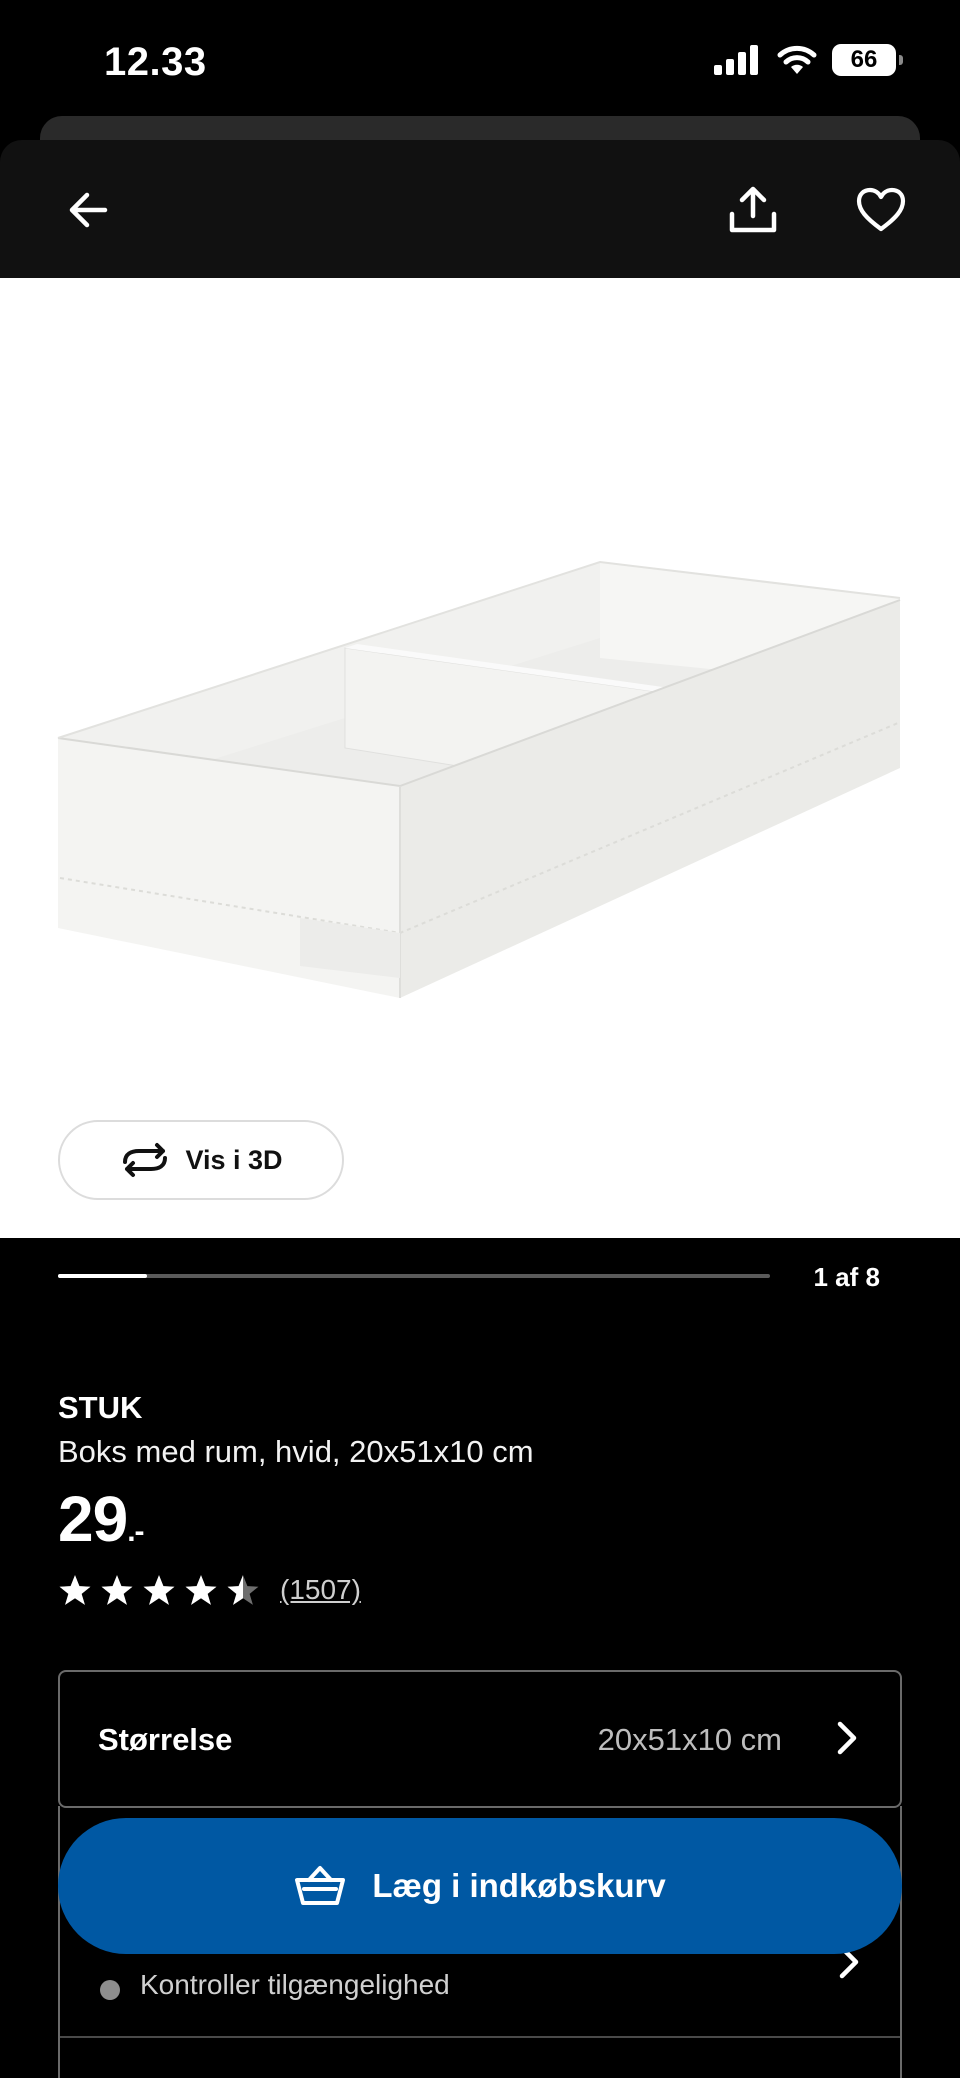  What do you see at coordinates (480, 209) in the screenshot?
I see `top-header` at bounding box center [480, 209].